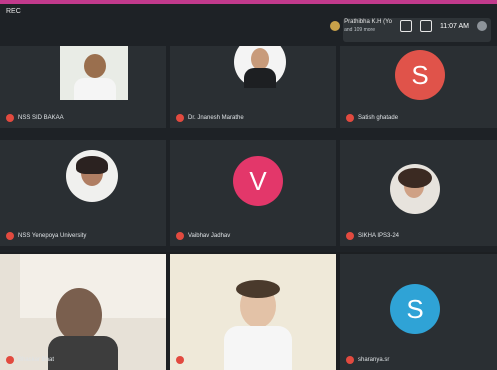 The height and width of the screenshot is (370, 497). I want to click on participant-label: Bhaskar Bhat, so click(30, 360).